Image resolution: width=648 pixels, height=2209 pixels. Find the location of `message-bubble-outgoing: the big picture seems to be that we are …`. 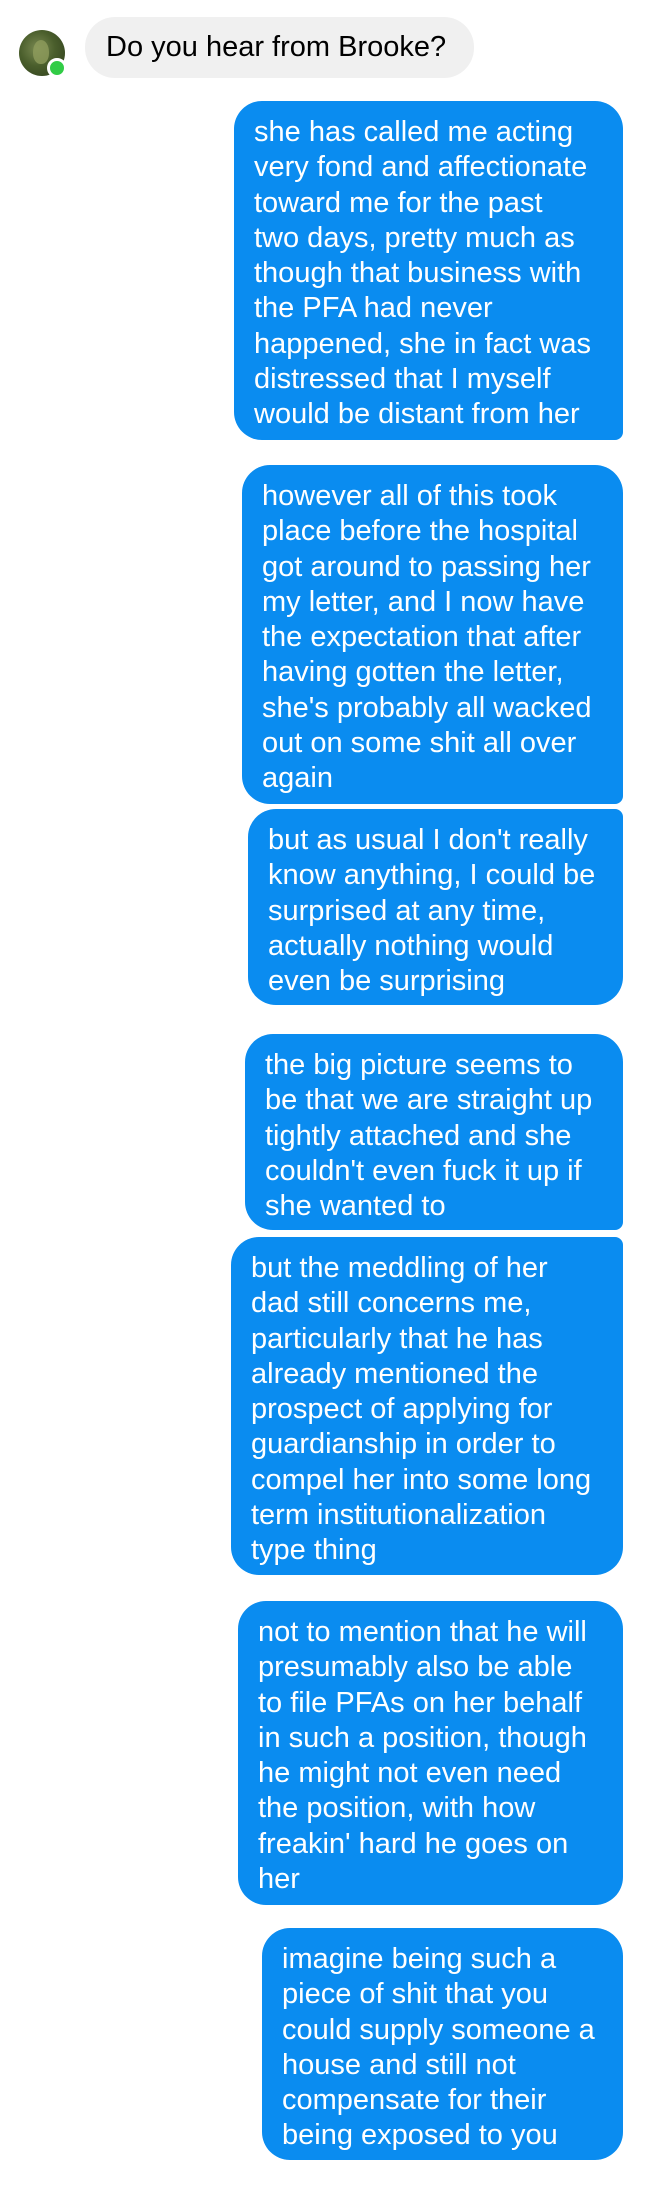

message-bubble-outgoing: the big picture seems to be that we are … is located at coordinates (434, 1132).